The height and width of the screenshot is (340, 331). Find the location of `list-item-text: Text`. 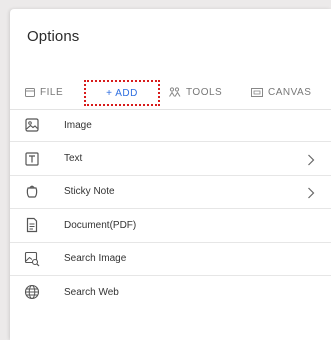

list-item-text: Text is located at coordinates (170, 159).